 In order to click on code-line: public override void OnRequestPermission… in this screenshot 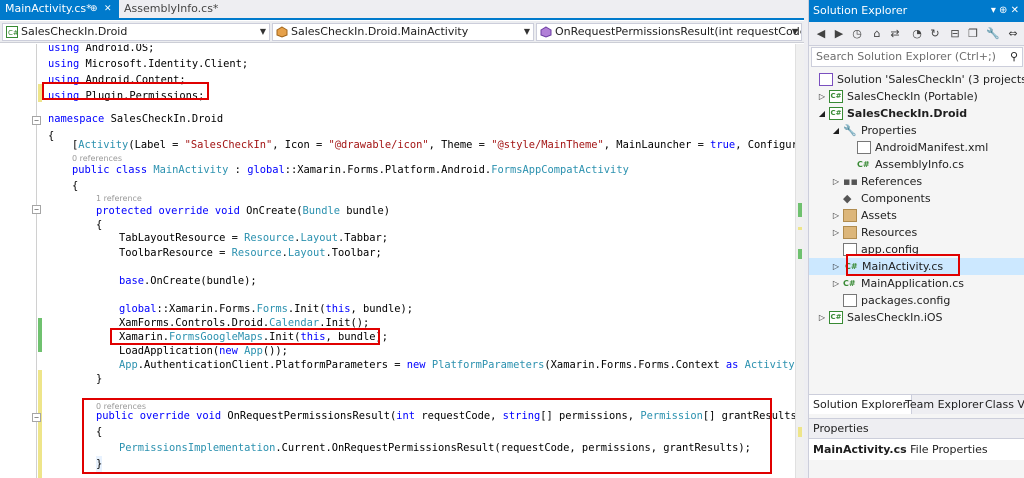, I will do `click(445, 416)`.